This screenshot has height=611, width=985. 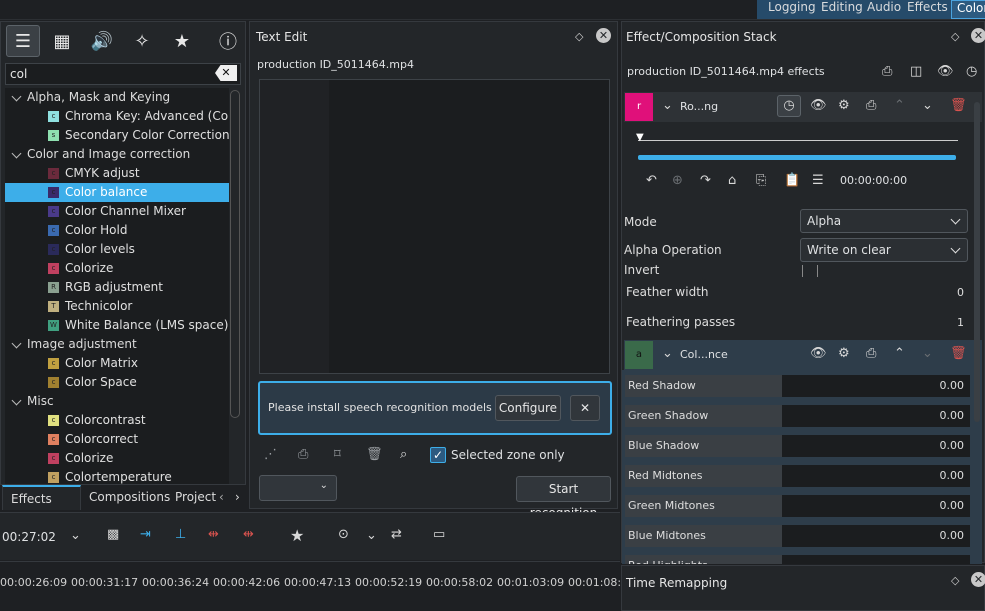 I want to click on feather-width-value: 0, so click(x=960, y=292).